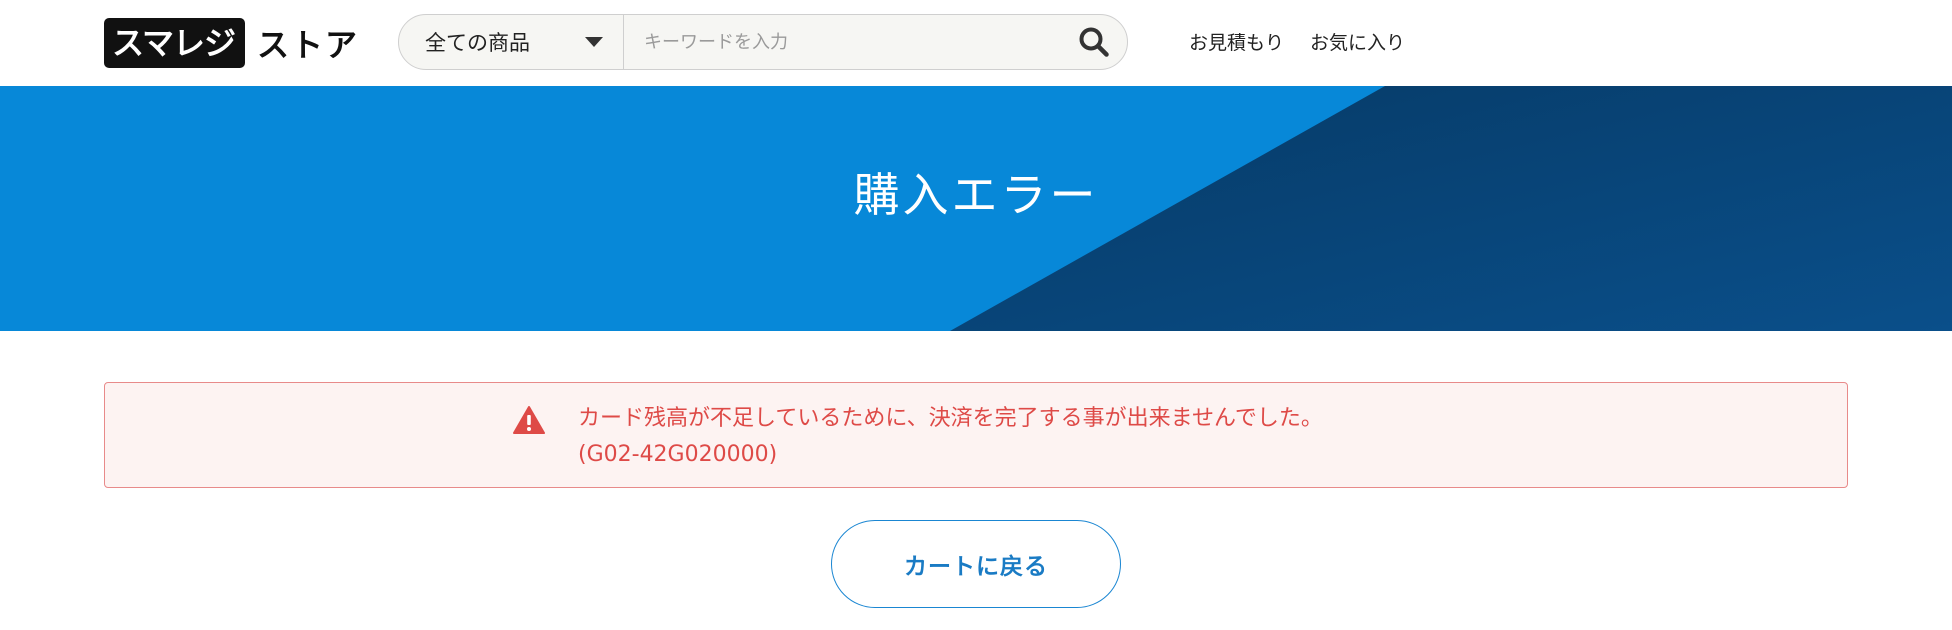  I want to click on nav-favorites-link: お気に入り, so click(1357, 41).